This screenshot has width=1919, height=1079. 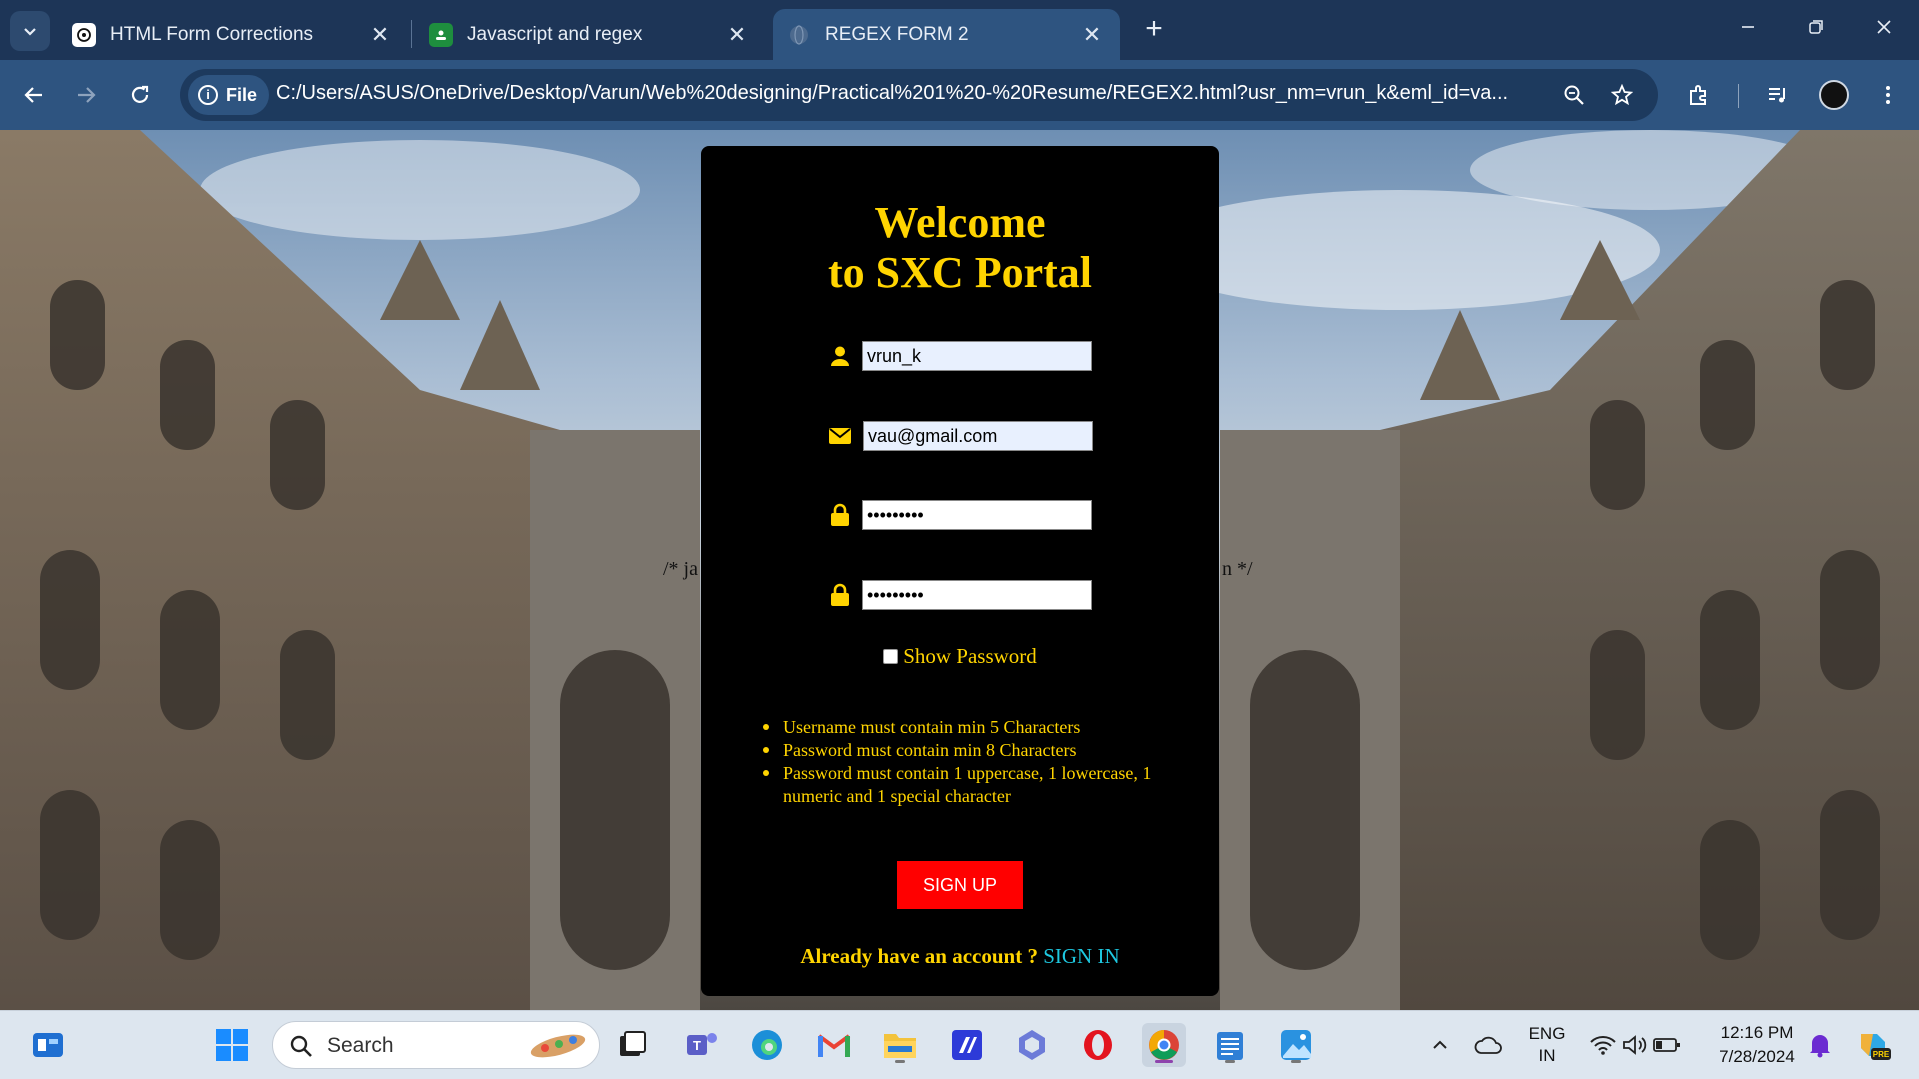 I want to click on new-tab-button: +, so click(x=1154, y=30).